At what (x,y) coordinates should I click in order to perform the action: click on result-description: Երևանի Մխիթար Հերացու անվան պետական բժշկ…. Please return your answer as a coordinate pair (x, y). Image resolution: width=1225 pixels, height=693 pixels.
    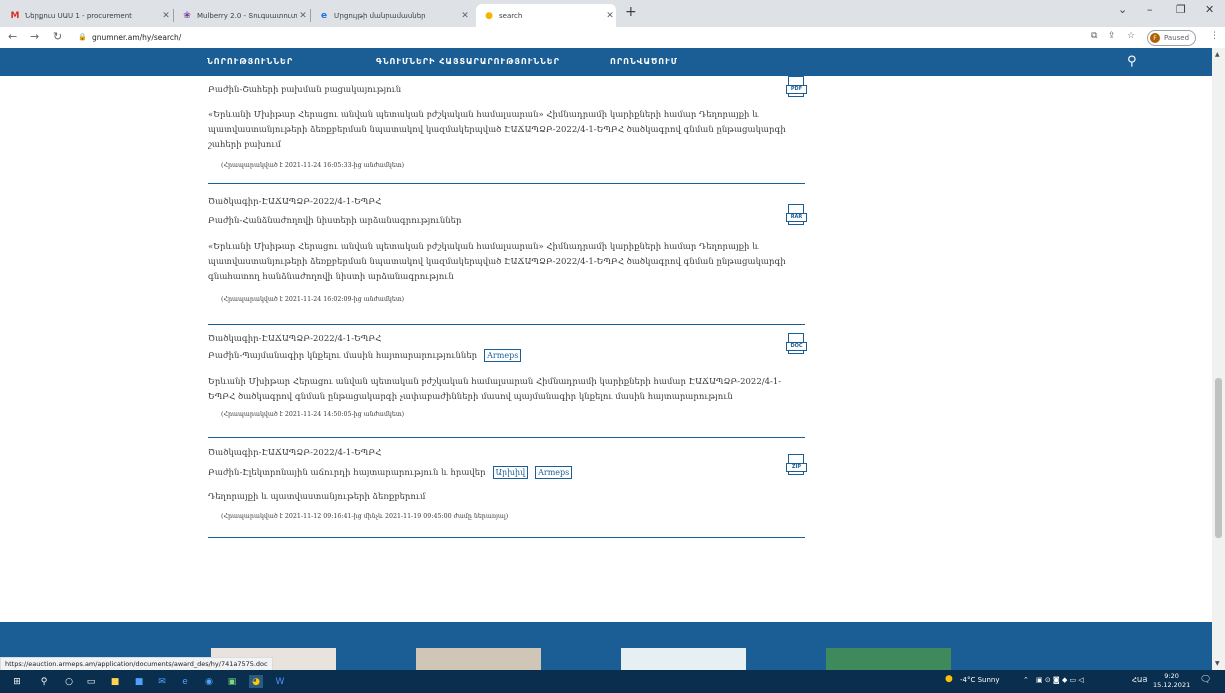
    Looking at the image, I should click on (495, 389).